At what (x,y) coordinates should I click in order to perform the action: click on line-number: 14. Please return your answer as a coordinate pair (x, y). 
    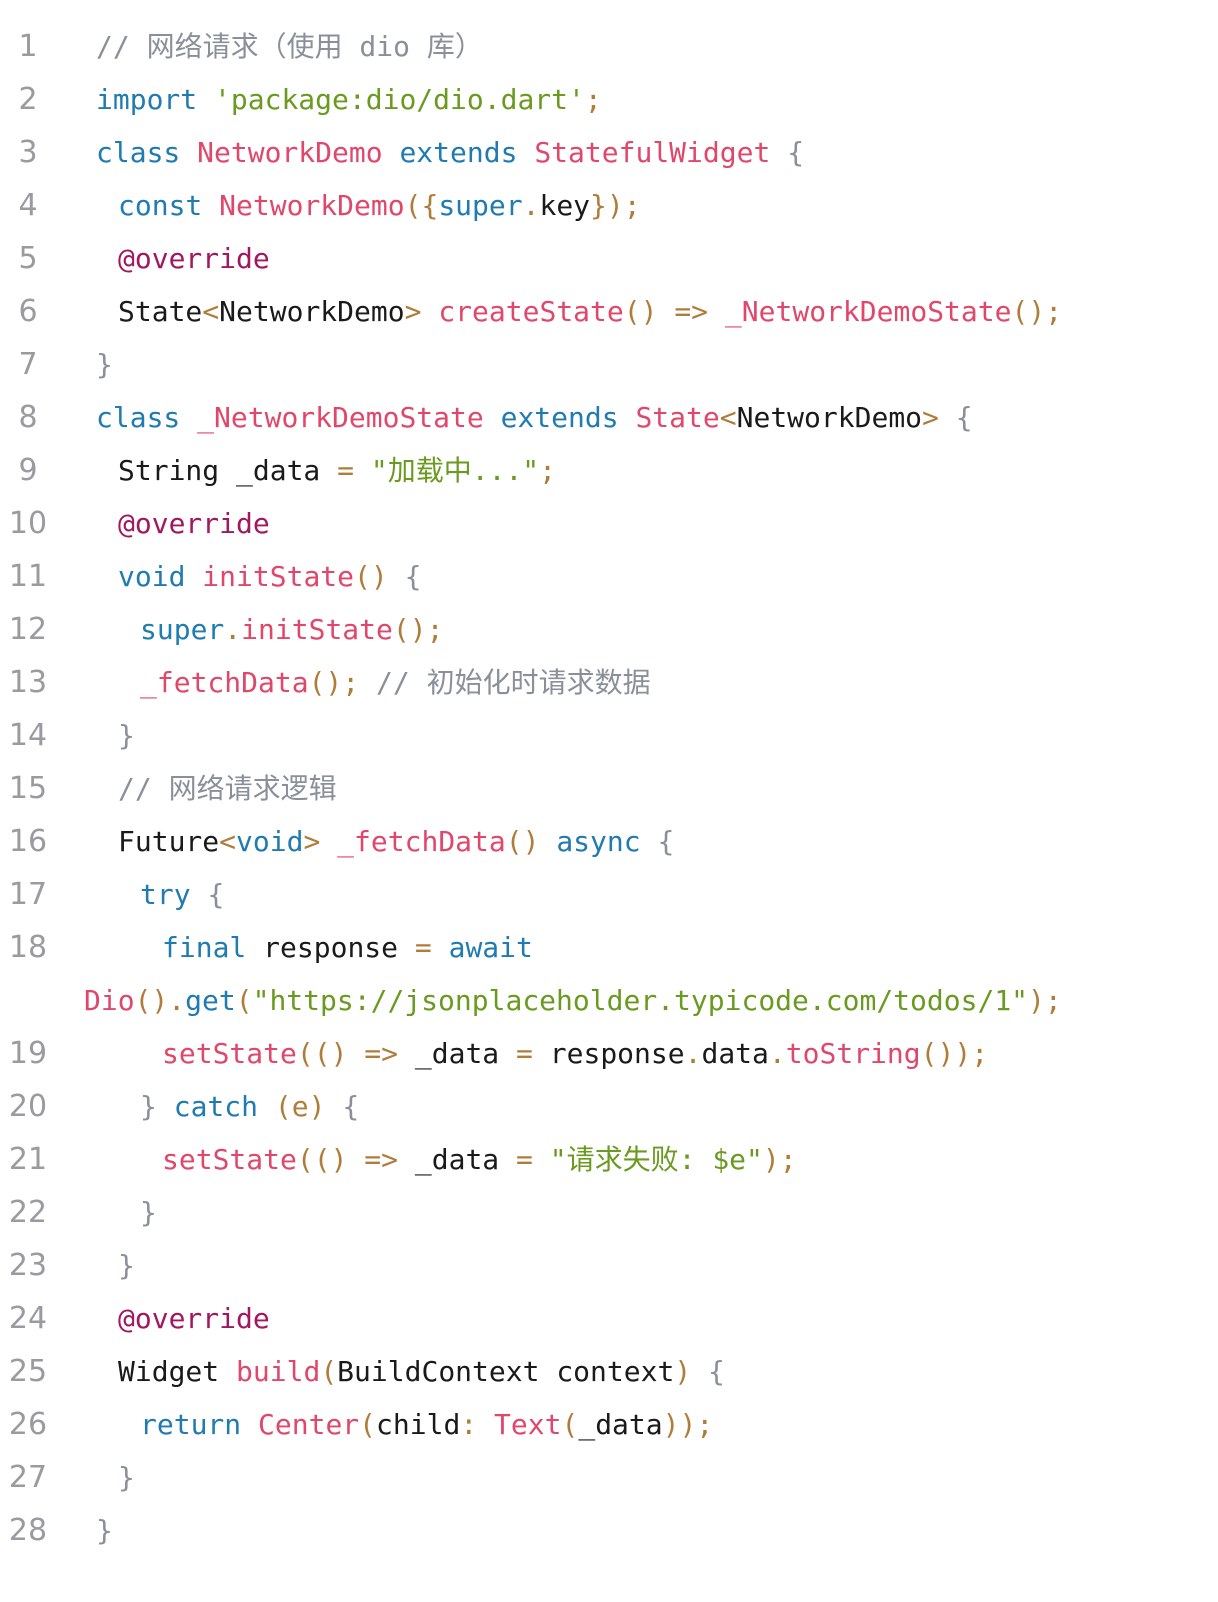
    Looking at the image, I should click on (28, 735).